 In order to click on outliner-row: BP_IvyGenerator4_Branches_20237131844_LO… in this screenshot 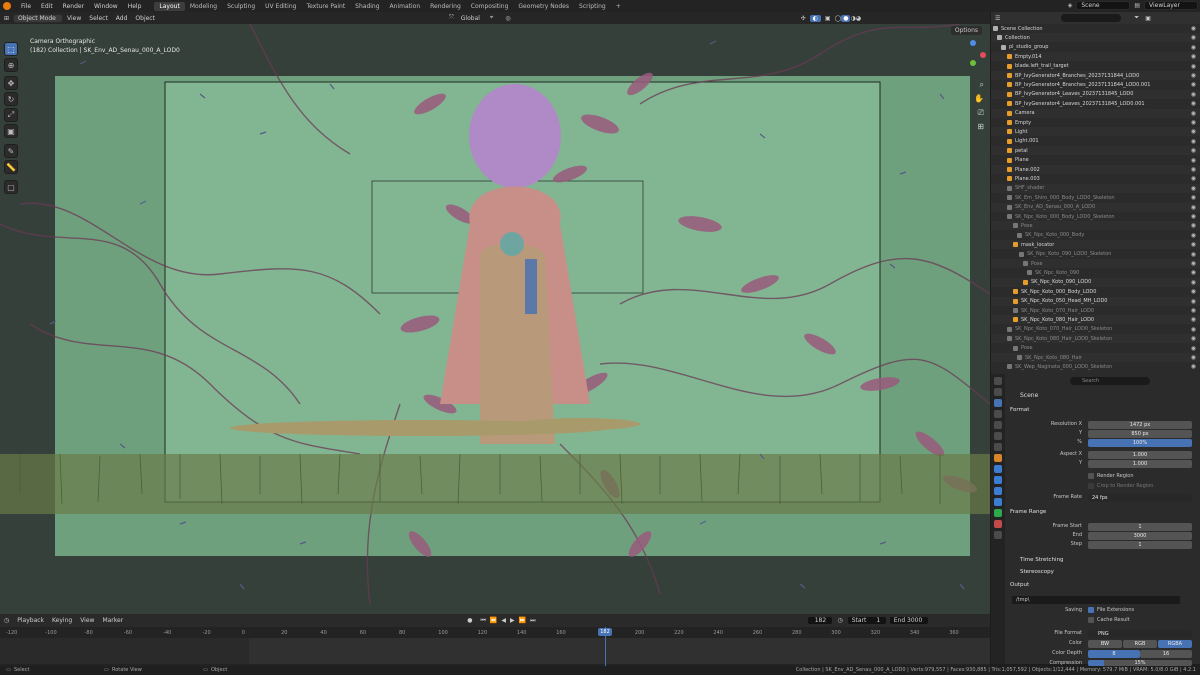, I will do `click(1095, 75)`.